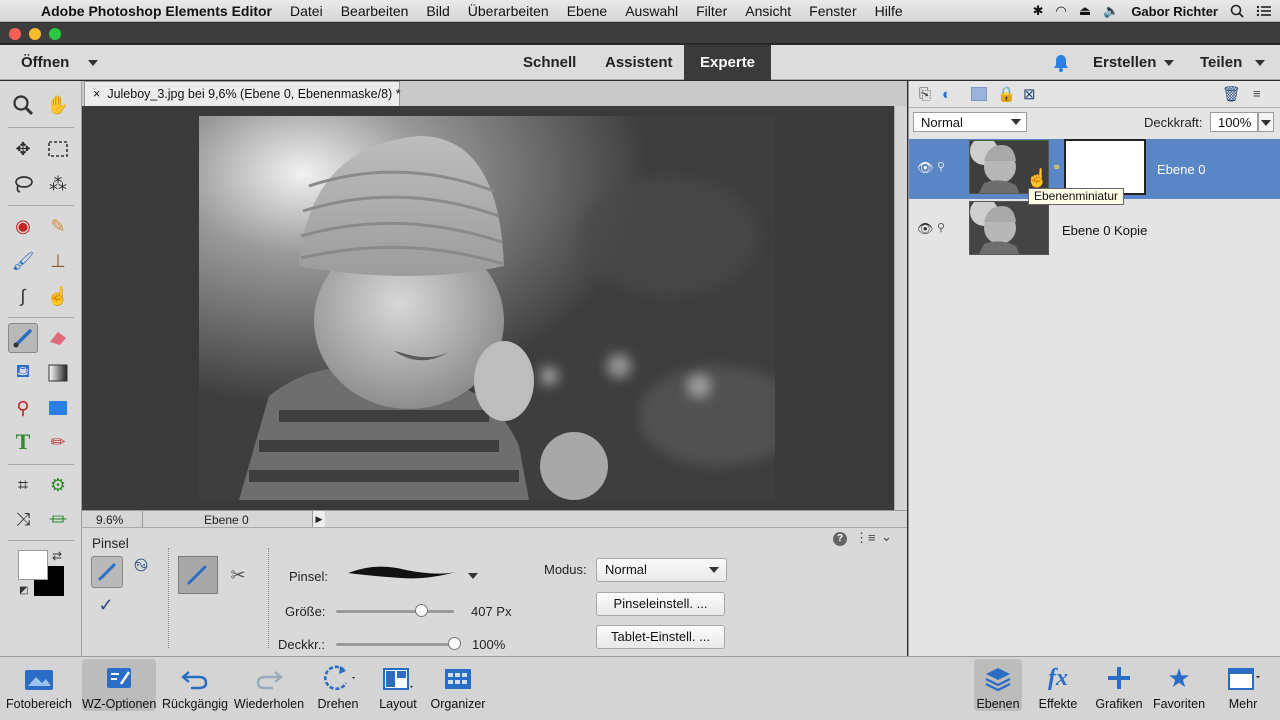  I want to click on zoom-window-icon, so click(55, 34).